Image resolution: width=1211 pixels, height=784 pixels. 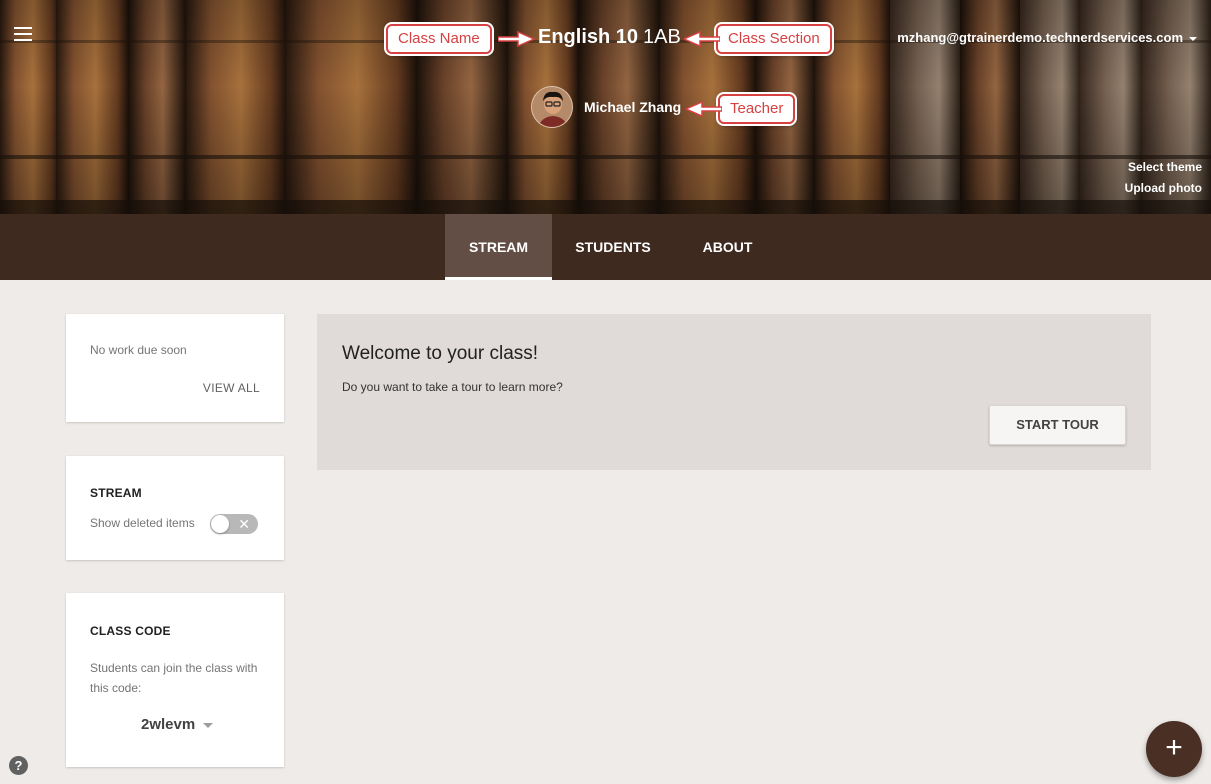 What do you see at coordinates (142, 523) in the screenshot?
I see `show-deleted-label: Show deleted items` at bounding box center [142, 523].